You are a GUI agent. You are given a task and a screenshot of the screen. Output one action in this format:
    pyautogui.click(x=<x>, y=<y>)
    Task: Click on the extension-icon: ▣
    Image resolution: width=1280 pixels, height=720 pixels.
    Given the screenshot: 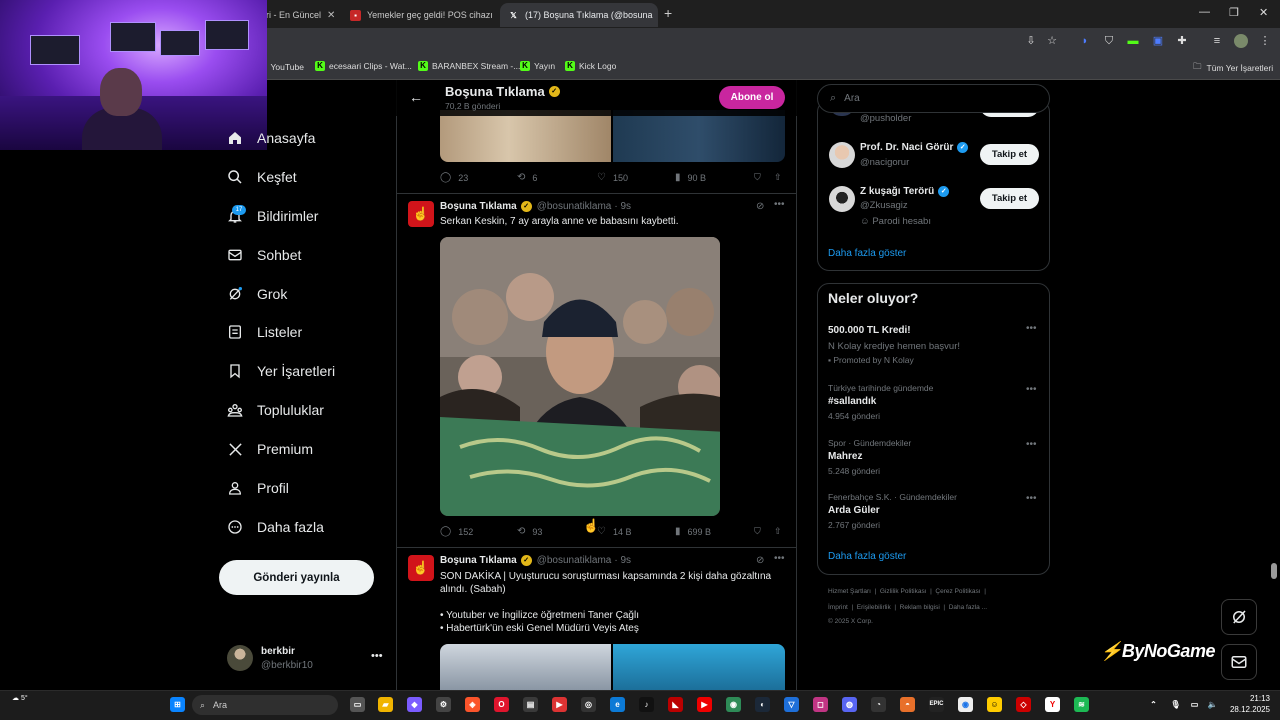 What is the action you would take?
    pyautogui.click(x=1158, y=41)
    